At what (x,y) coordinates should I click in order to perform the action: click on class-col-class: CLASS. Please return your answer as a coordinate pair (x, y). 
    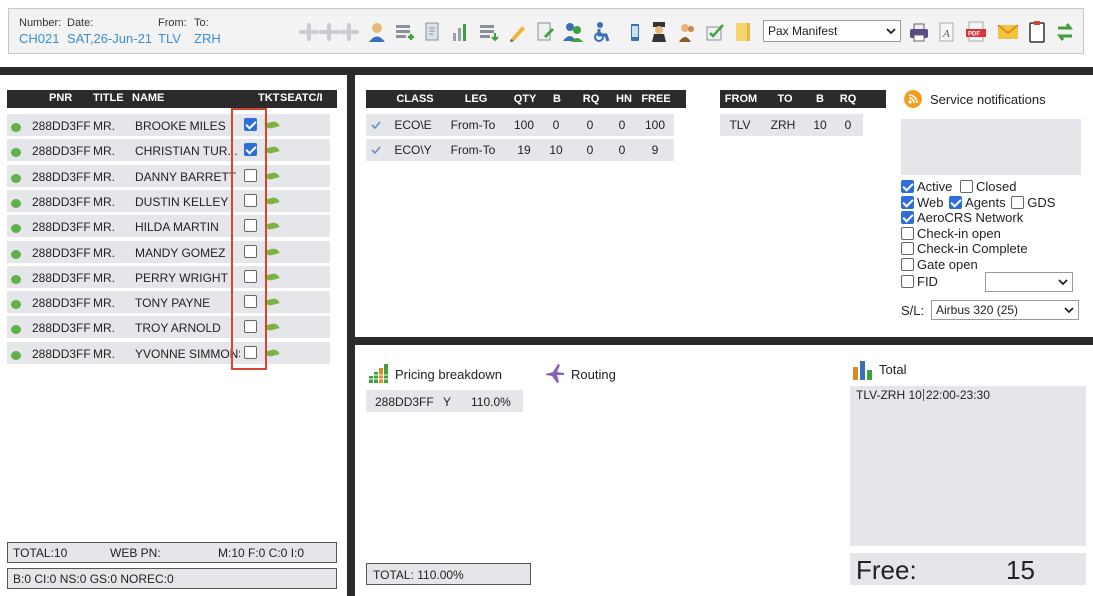
    Looking at the image, I should click on (414, 99).